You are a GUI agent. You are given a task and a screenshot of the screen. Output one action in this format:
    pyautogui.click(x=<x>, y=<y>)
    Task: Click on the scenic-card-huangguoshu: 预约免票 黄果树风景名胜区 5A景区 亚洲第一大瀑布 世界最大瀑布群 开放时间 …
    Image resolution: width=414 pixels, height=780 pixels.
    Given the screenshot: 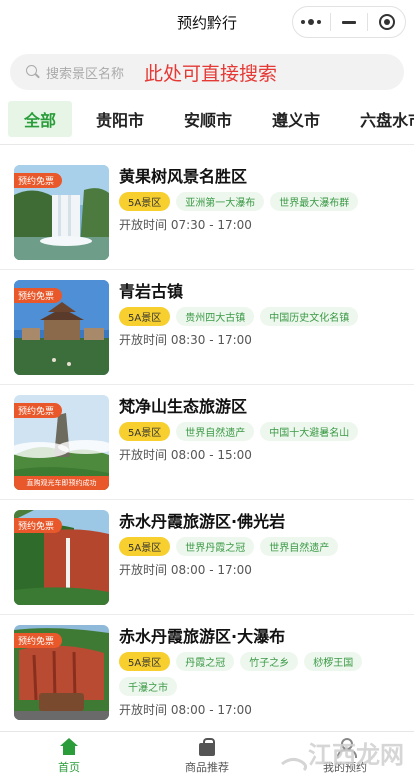 What is the action you would take?
    pyautogui.click(x=207, y=212)
    